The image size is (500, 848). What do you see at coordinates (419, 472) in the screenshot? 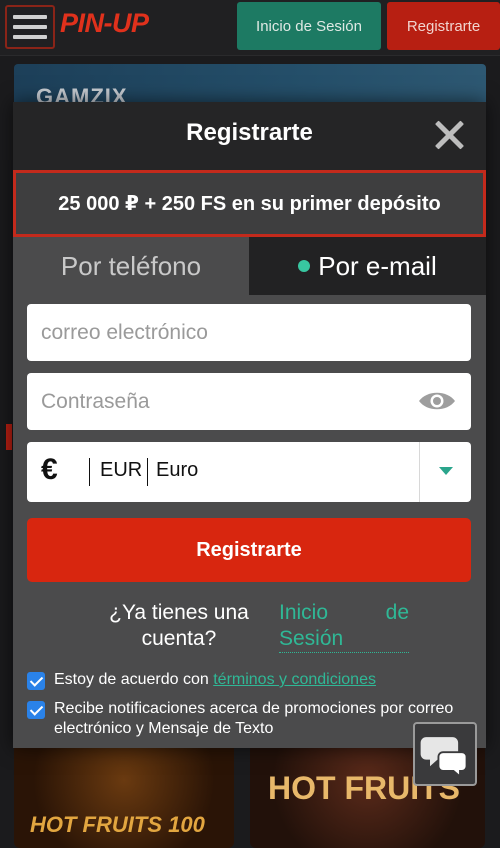
I see `select-divider` at bounding box center [419, 472].